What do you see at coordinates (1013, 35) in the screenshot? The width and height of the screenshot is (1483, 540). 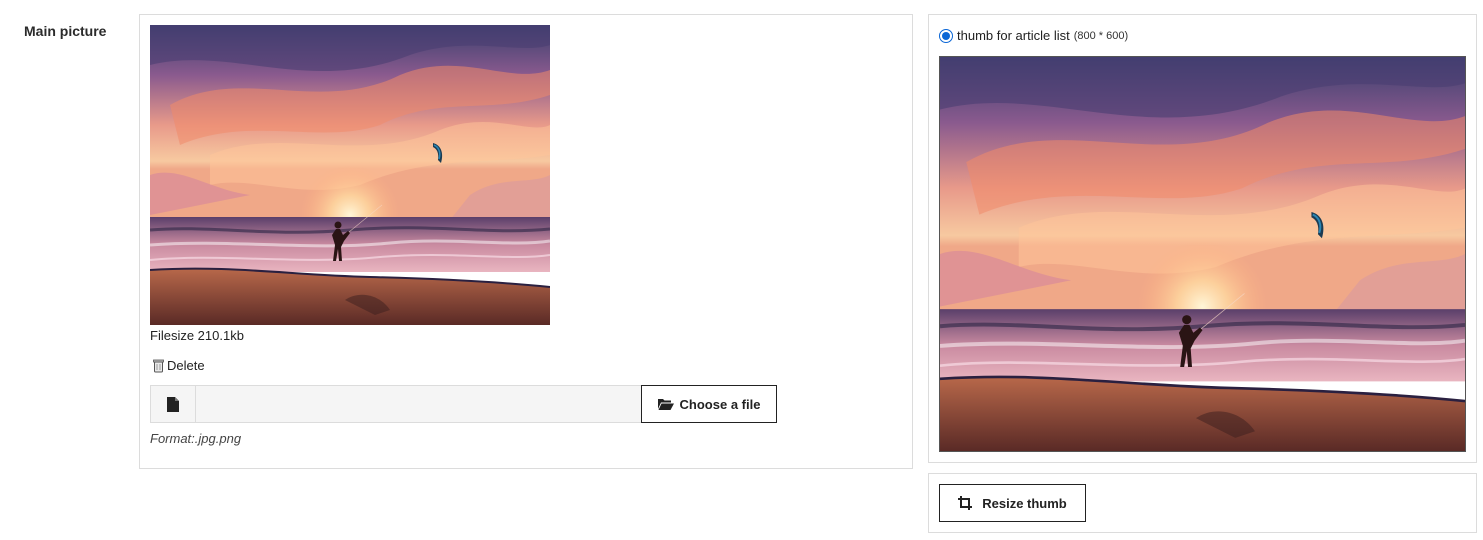 I see `thumb-option-label: thumb for article list` at bounding box center [1013, 35].